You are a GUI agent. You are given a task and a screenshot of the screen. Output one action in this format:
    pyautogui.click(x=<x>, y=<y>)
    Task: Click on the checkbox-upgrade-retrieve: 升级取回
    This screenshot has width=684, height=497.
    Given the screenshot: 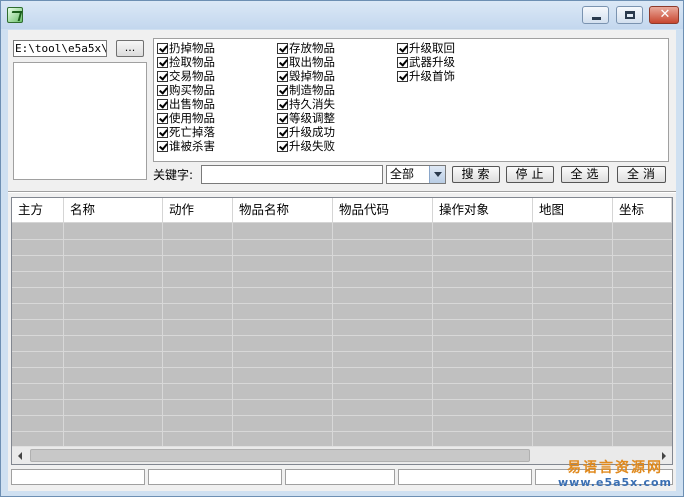 What is the action you would take?
    pyautogui.click(x=426, y=48)
    